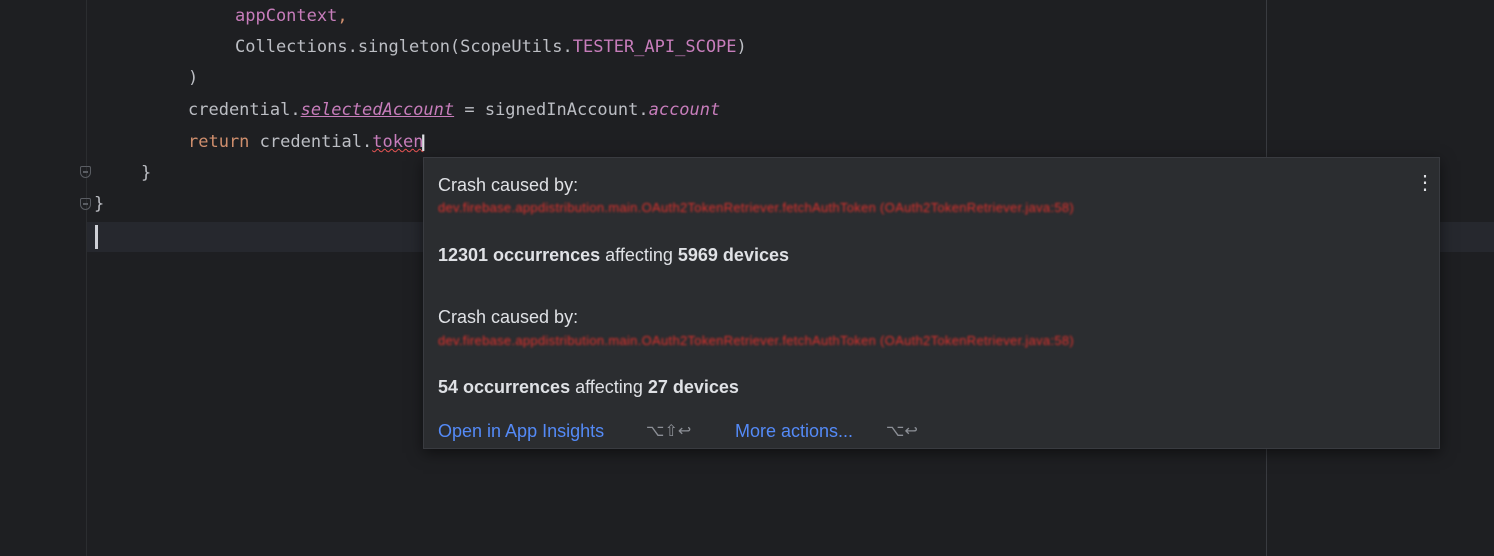 The width and height of the screenshot is (1494, 556). What do you see at coordinates (219, 142) in the screenshot?
I see `code-keyword: return` at bounding box center [219, 142].